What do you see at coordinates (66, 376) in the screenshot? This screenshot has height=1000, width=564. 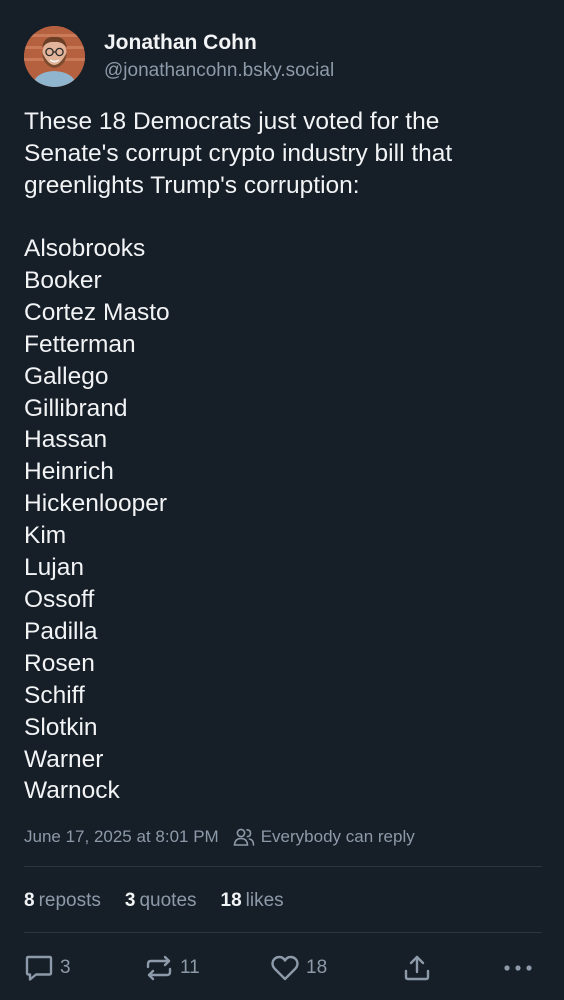 I see `list-item: Gallego` at bounding box center [66, 376].